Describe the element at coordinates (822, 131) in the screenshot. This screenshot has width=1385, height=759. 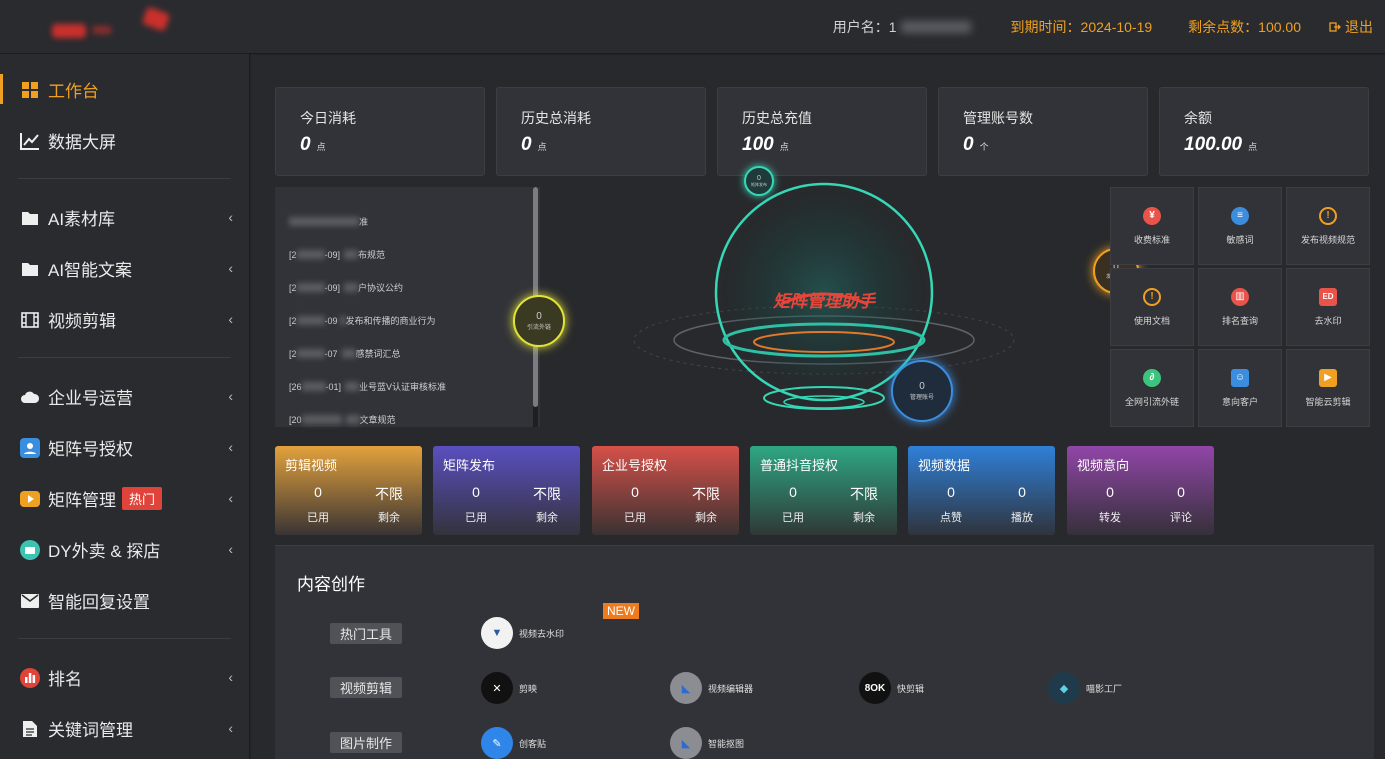
I see `stat-card-total-recharge: 历史总充值 100 点` at that location.